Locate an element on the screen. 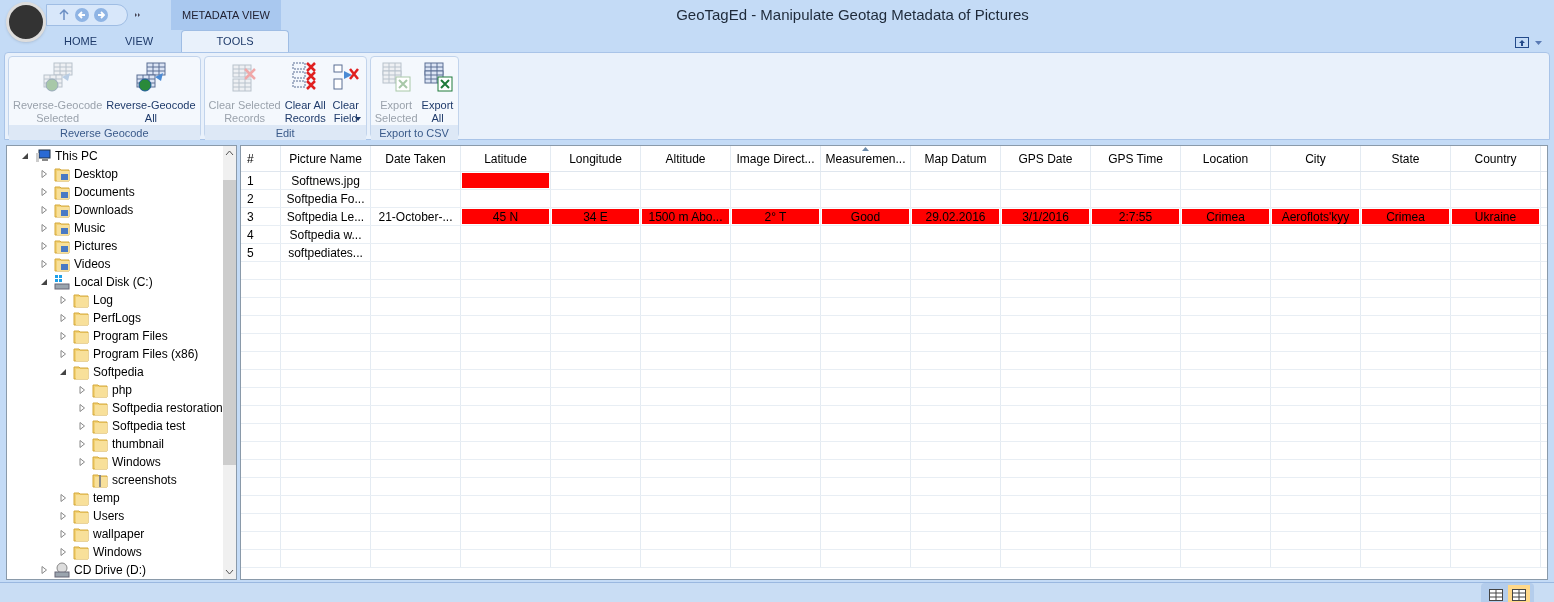  up-arrow-icon is located at coordinates (64, 15).